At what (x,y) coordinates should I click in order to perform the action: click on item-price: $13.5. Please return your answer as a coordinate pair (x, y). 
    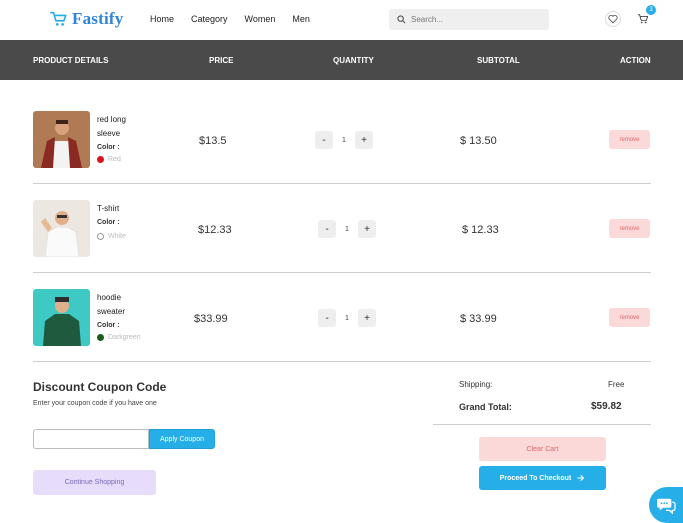
    Looking at the image, I should click on (213, 141).